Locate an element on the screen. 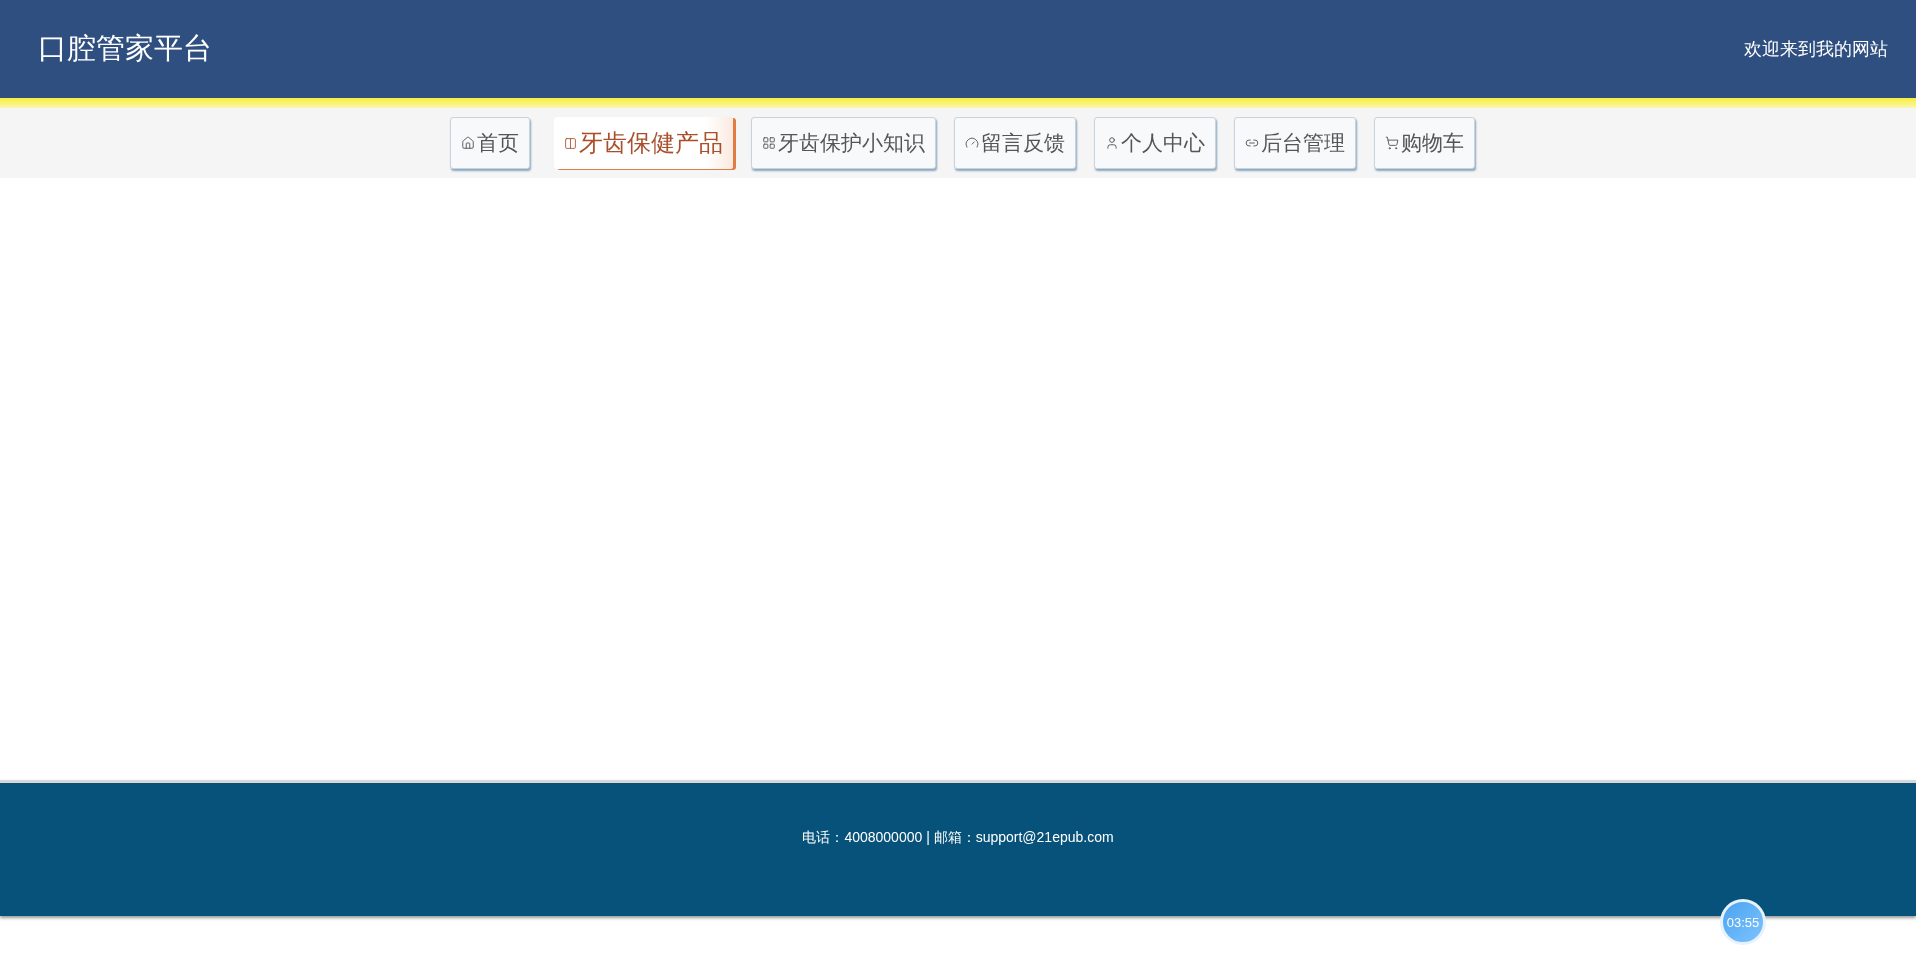 Image resolution: width=1916 pixels, height=966 pixels. contact-info: 电话：4008000000 | 邮箱：support@21epub.com is located at coordinates (958, 838).